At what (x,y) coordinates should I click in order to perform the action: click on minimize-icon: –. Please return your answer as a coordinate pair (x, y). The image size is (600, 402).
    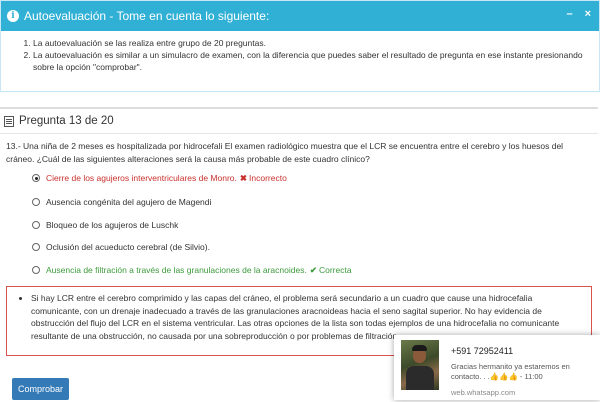
    Looking at the image, I should click on (569, 14).